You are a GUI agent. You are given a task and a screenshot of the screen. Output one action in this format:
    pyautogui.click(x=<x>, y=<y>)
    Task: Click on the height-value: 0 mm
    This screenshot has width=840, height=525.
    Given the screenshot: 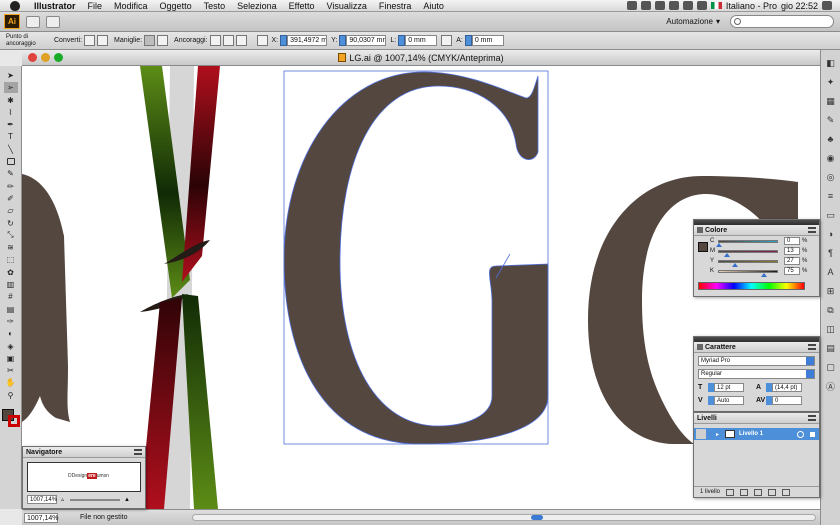 What is the action you would take?
    pyautogui.click(x=487, y=40)
    